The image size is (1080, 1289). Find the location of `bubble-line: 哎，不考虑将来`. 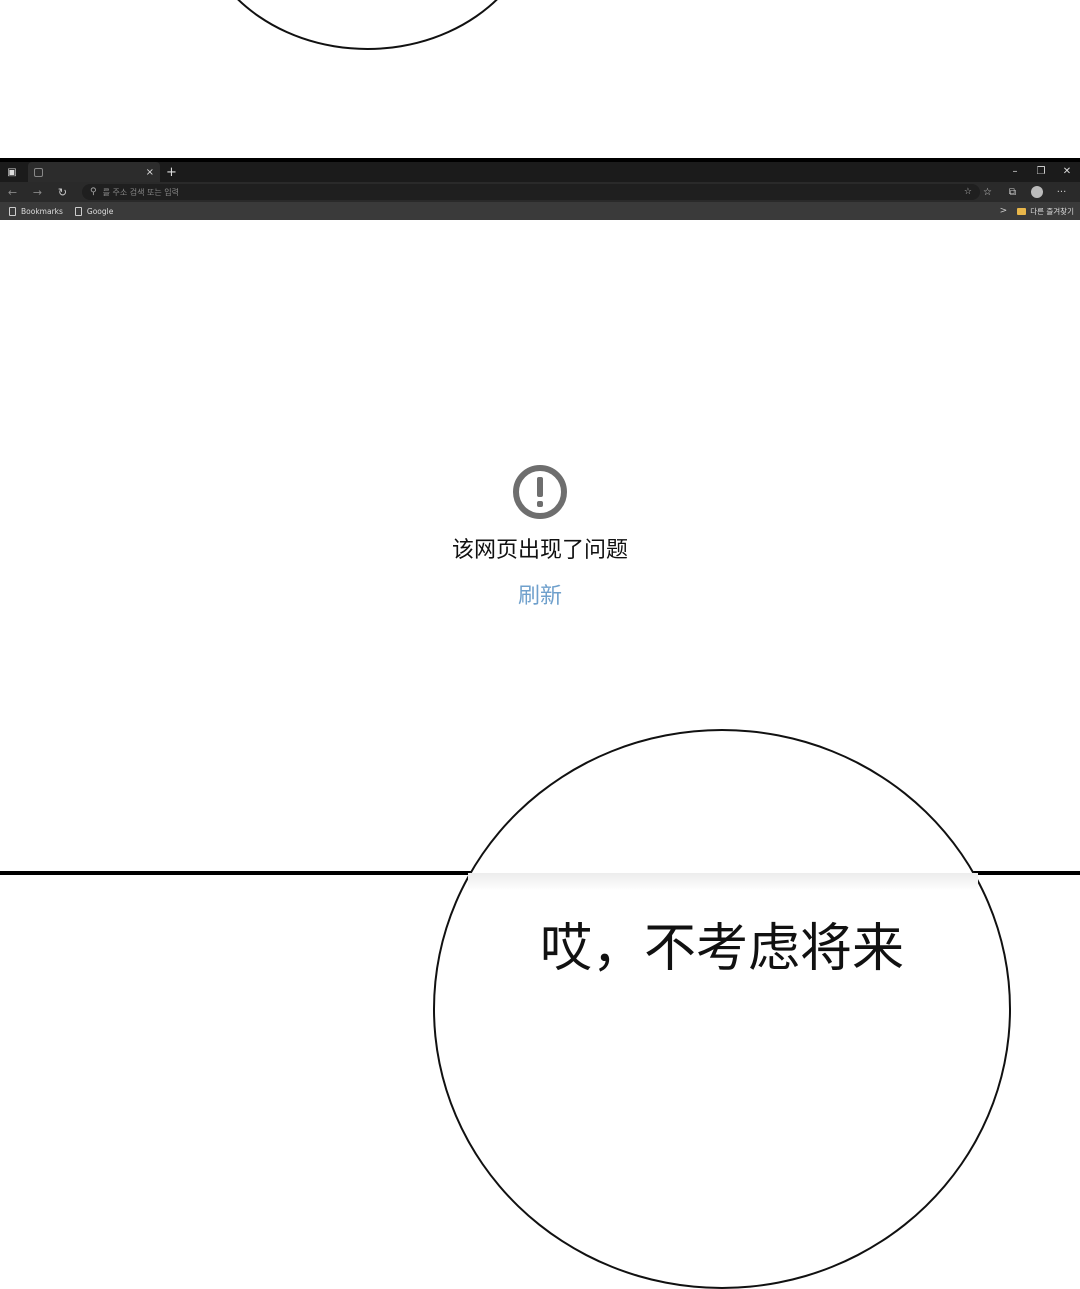

bubble-line: 哎，不考虑将来 is located at coordinates (721, 949).